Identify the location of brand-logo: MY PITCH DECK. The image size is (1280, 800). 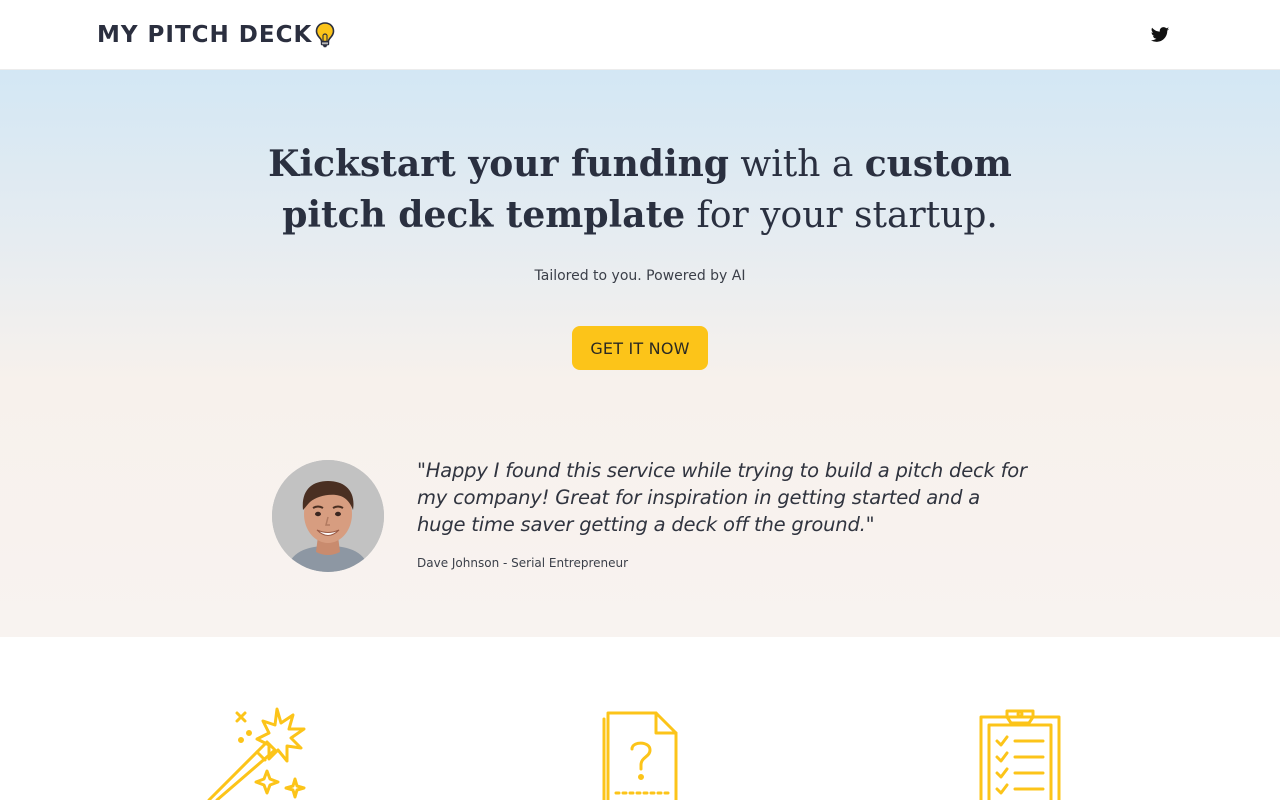
(217, 35).